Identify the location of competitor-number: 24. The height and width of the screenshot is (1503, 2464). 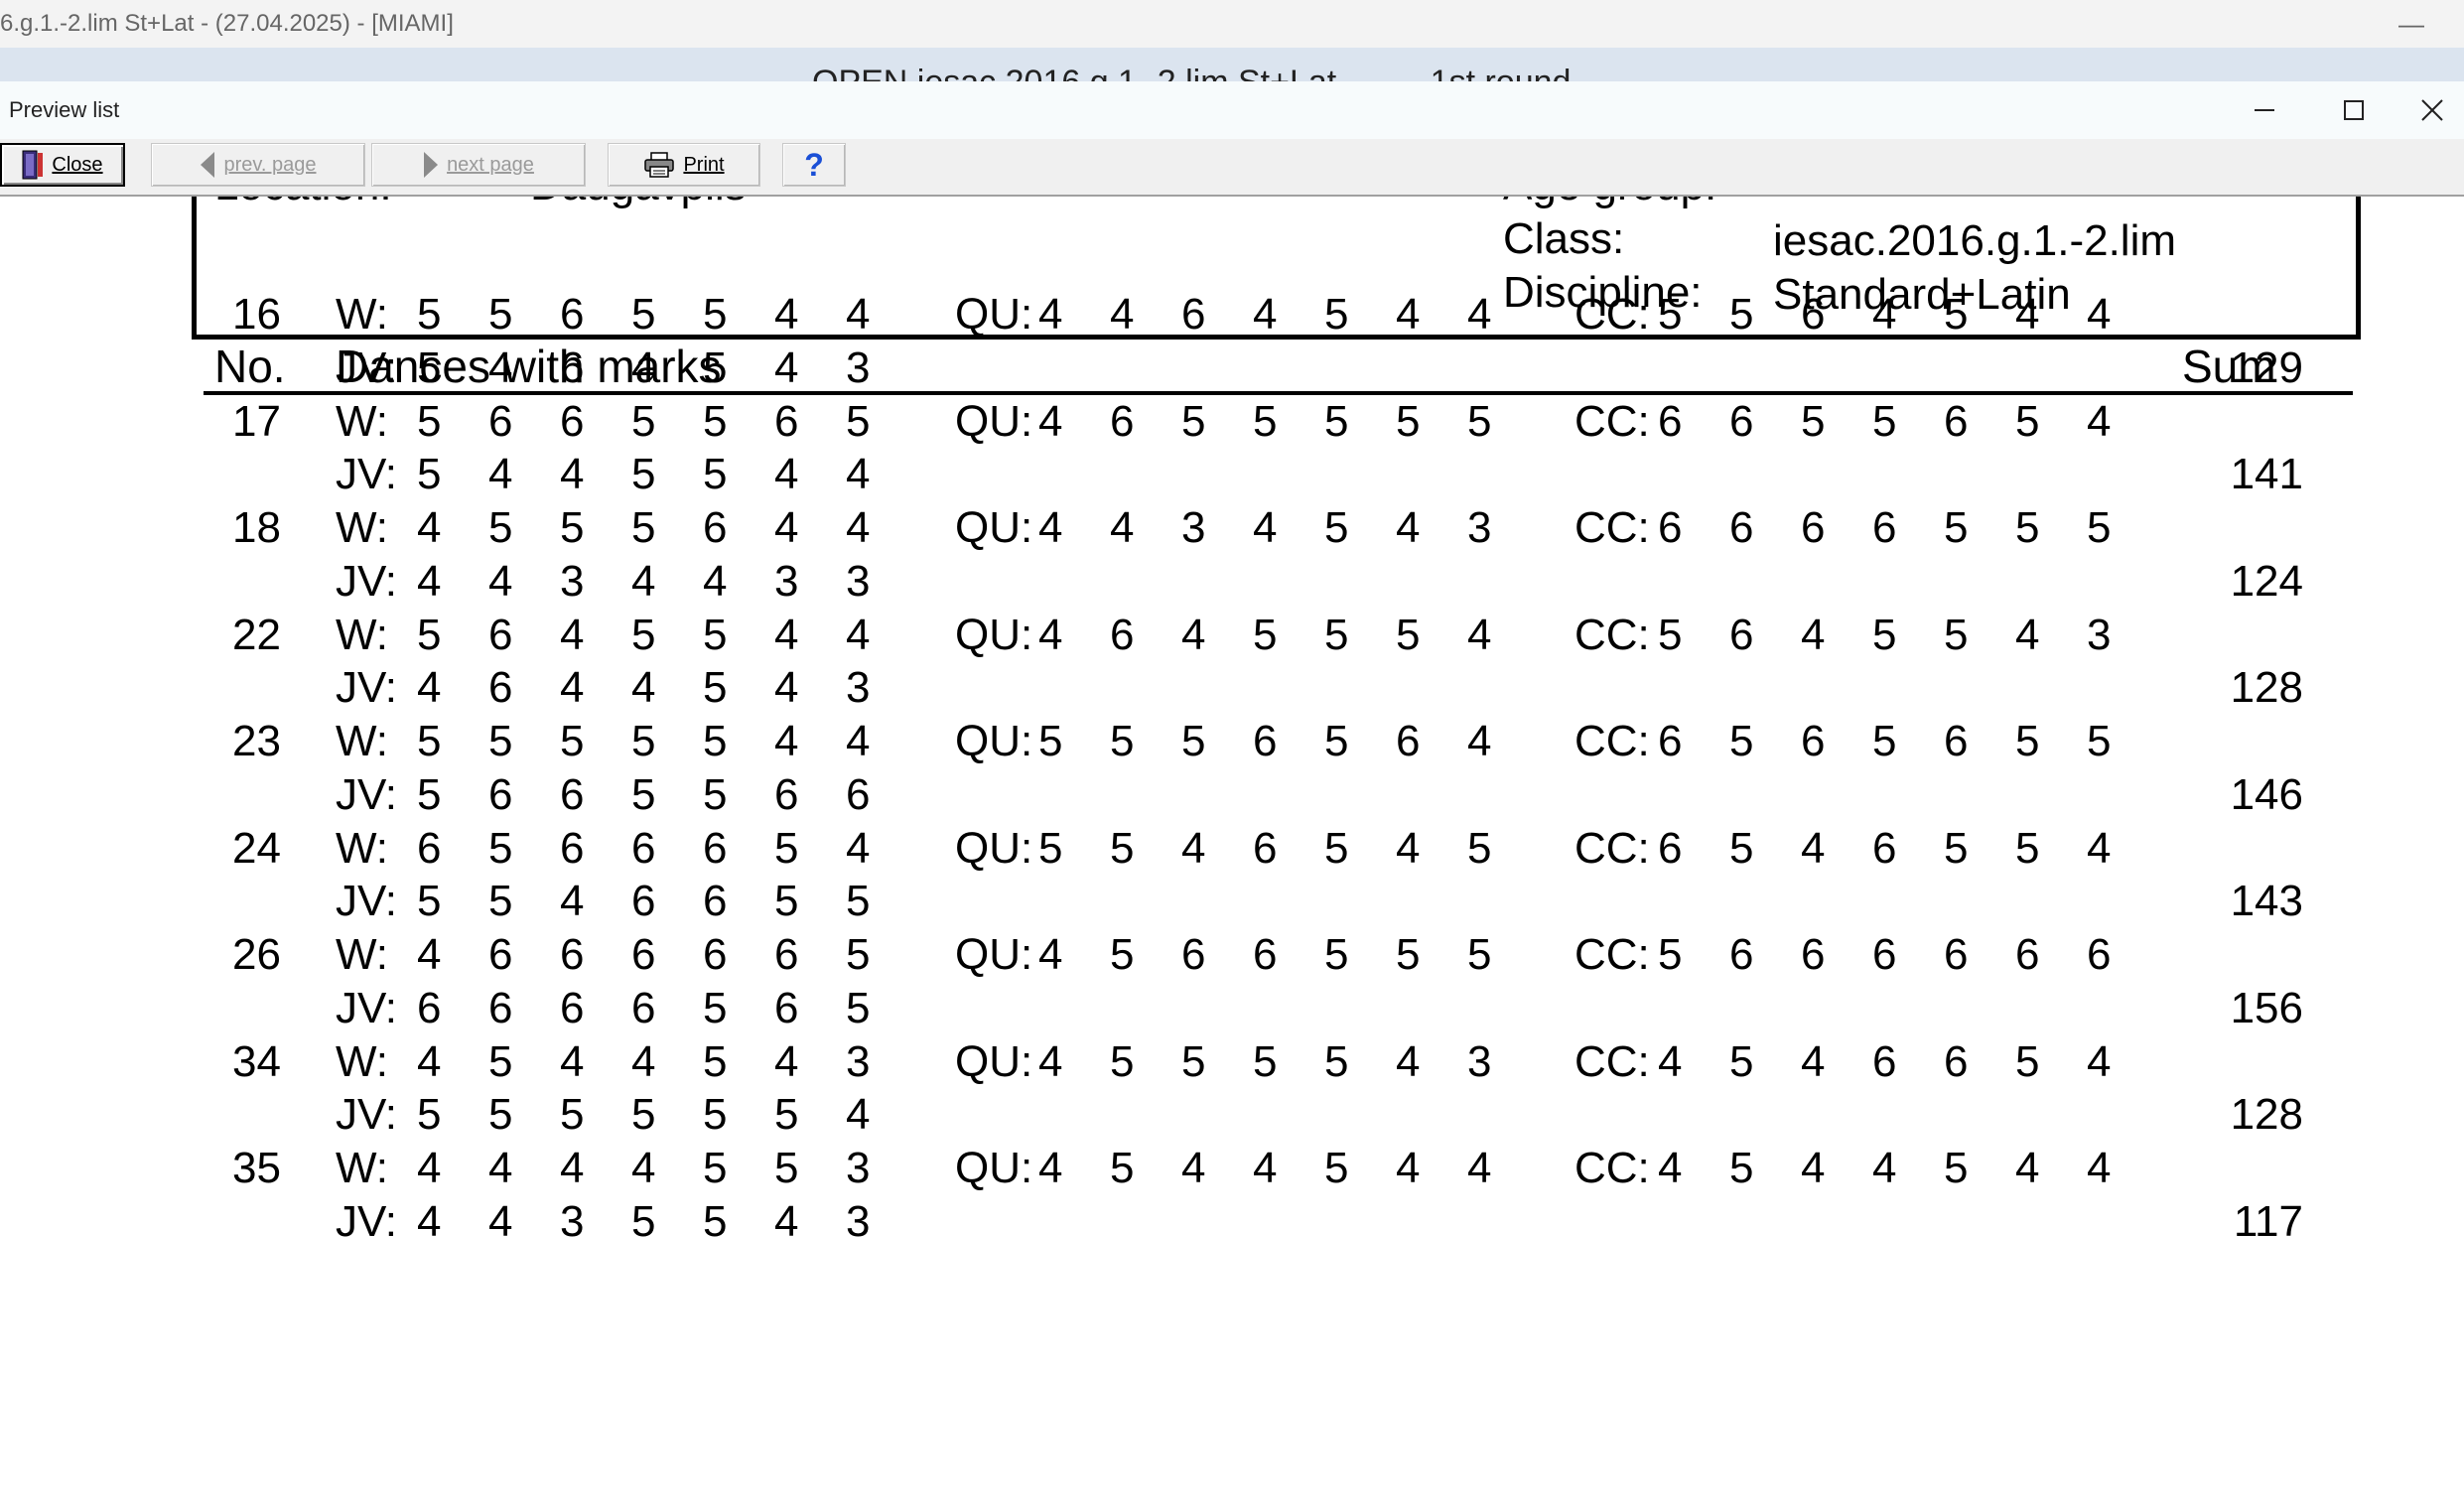
(256, 848).